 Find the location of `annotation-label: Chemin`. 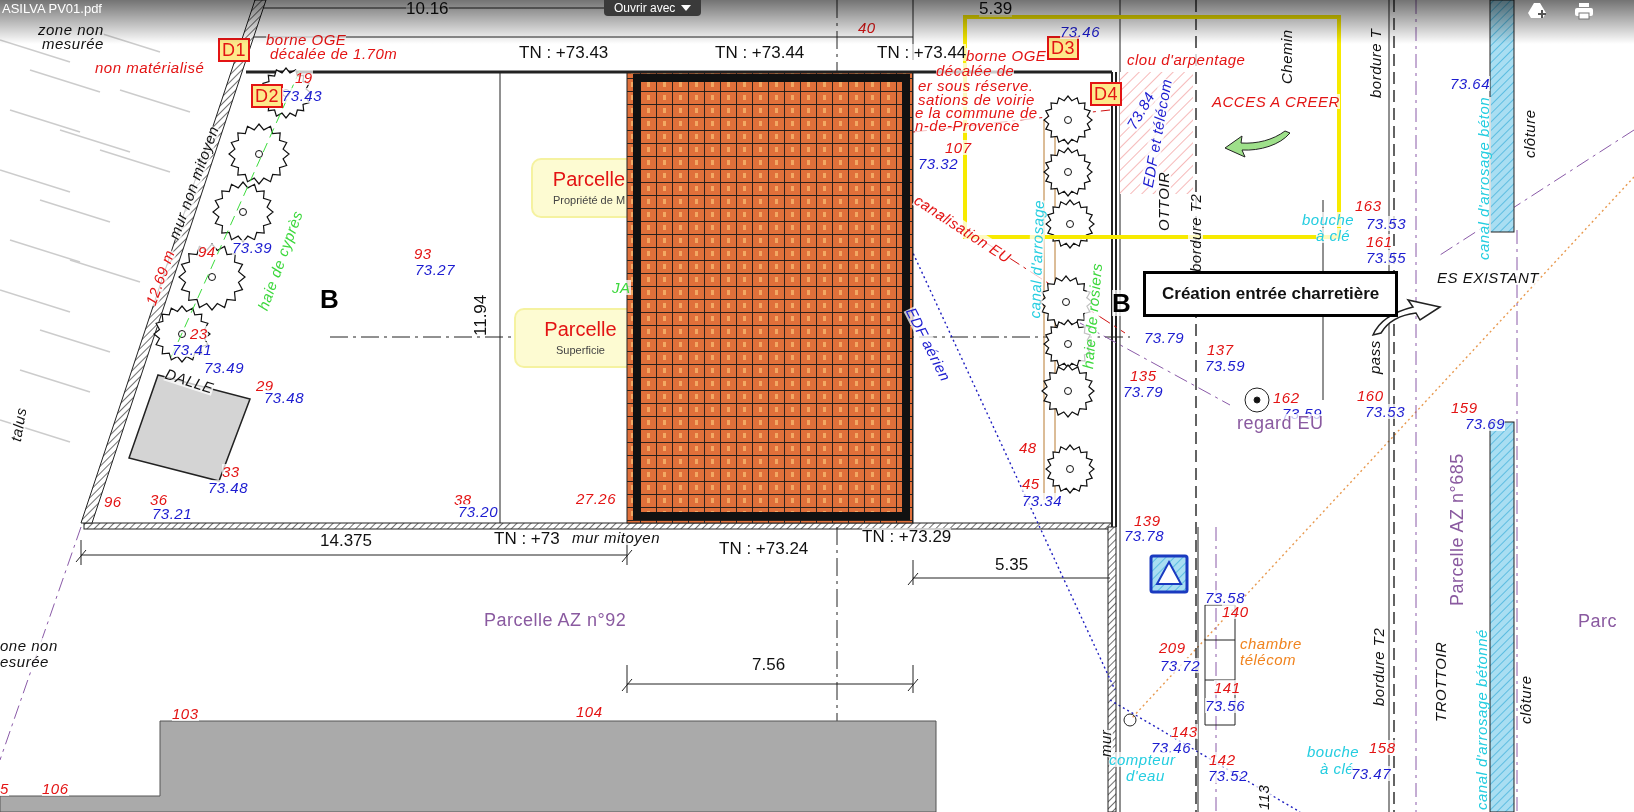

annotation-label: Chemin is located at coordinates (1286, 56).